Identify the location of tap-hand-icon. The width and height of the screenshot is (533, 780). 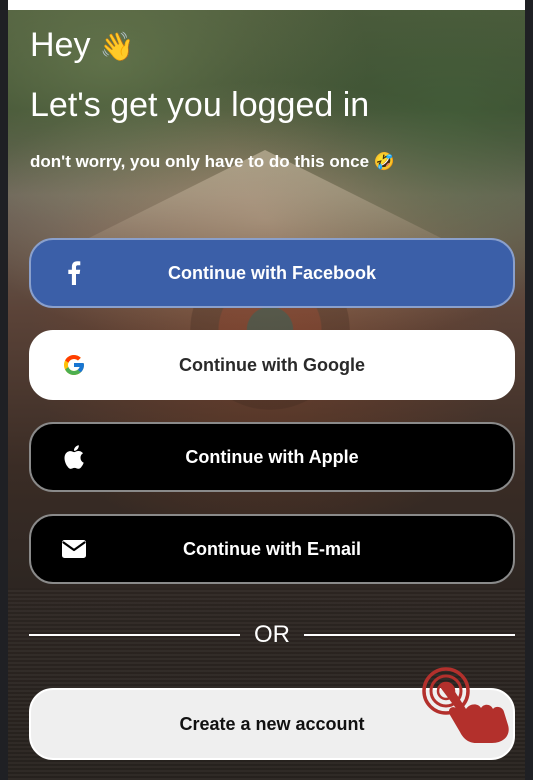
(467, 705).